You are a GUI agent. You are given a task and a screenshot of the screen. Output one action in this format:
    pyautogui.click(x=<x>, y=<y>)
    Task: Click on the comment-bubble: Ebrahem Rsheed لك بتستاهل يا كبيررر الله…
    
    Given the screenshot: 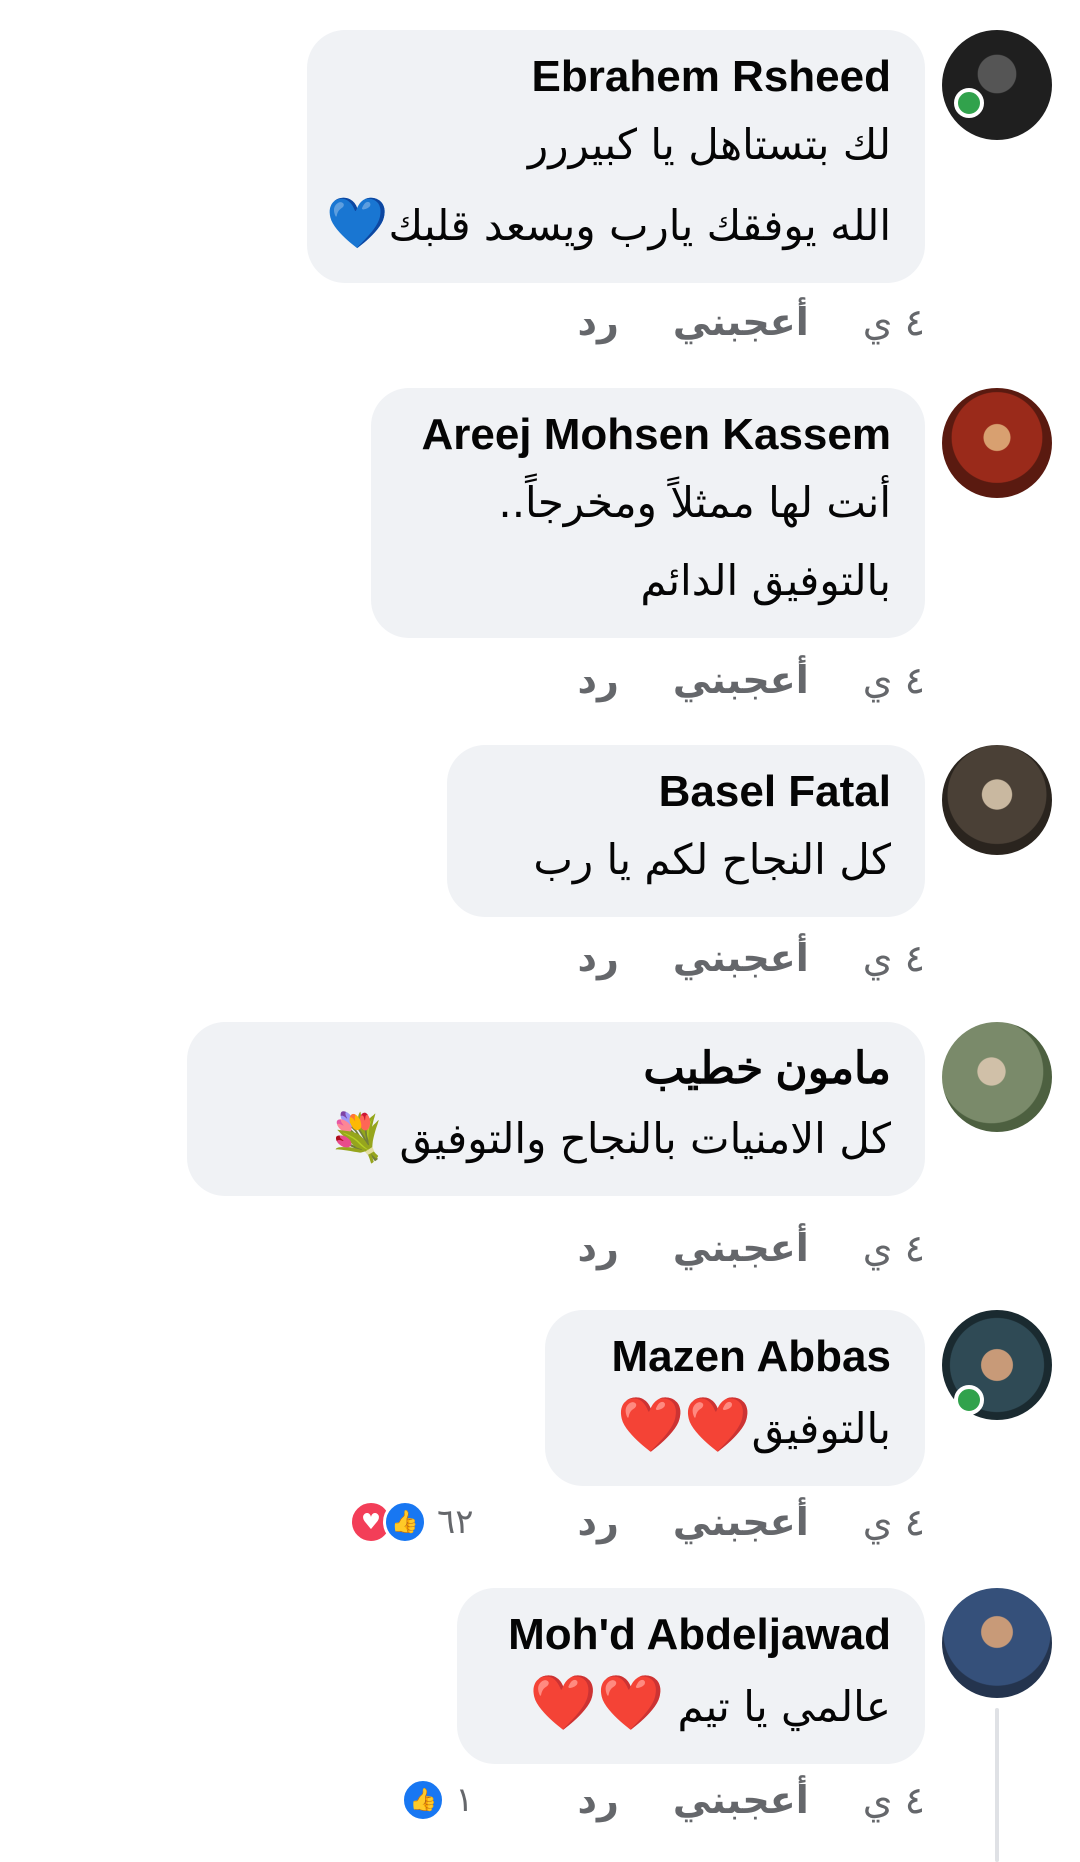 What is the action you would take?
    pyautogui.click(x=616, y=156)
    